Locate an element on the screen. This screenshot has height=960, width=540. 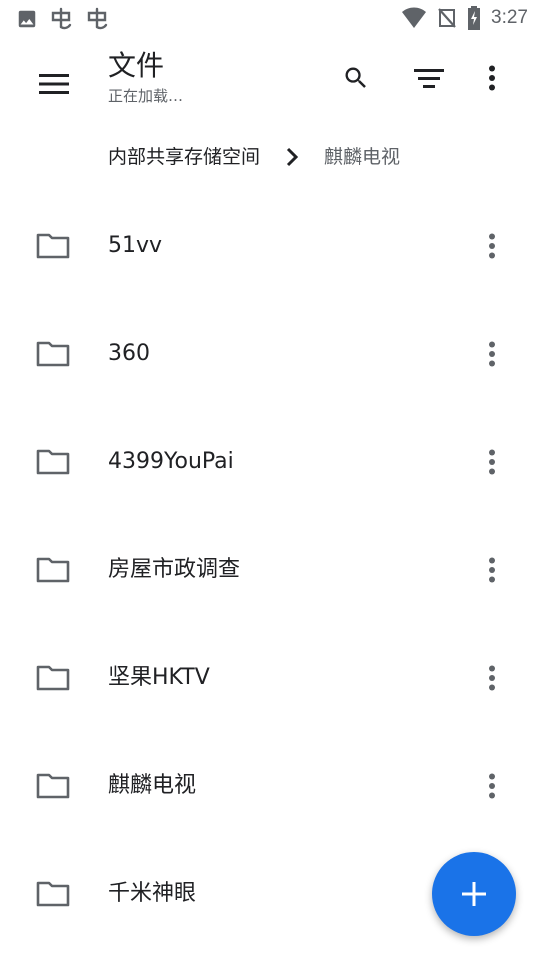
sort-button is located at coordinates (429, 78).